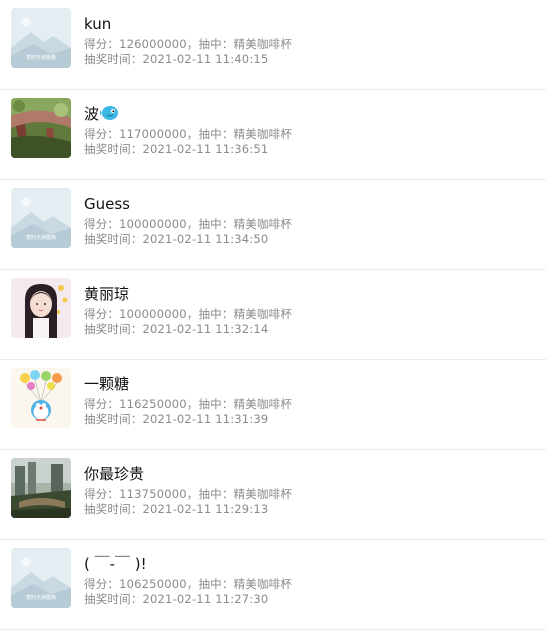 The image size is (546, 632). What do you see at coordinates (205, 419) in the screenshot?
I see `draw-time-value: 2021-02-11 11:31:39` at bounding box center [205, 419].